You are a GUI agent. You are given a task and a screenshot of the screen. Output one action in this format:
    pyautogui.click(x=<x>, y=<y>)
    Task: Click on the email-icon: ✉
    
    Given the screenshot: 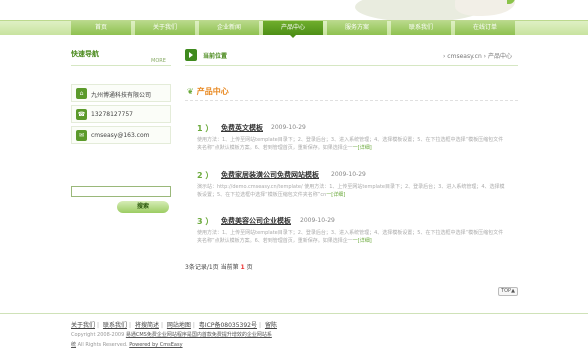 What is the action you would take?
    pyautogui.click(x=81, y=135)
    